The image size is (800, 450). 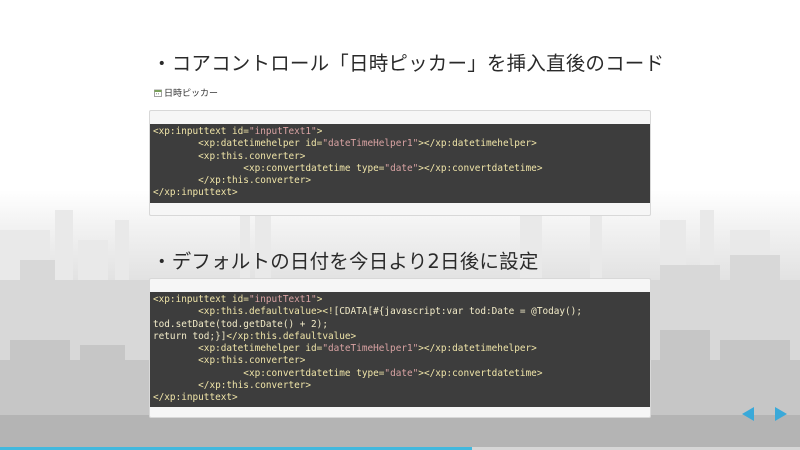 I want to click on prev-slide-button, so click(x=748, y=414).